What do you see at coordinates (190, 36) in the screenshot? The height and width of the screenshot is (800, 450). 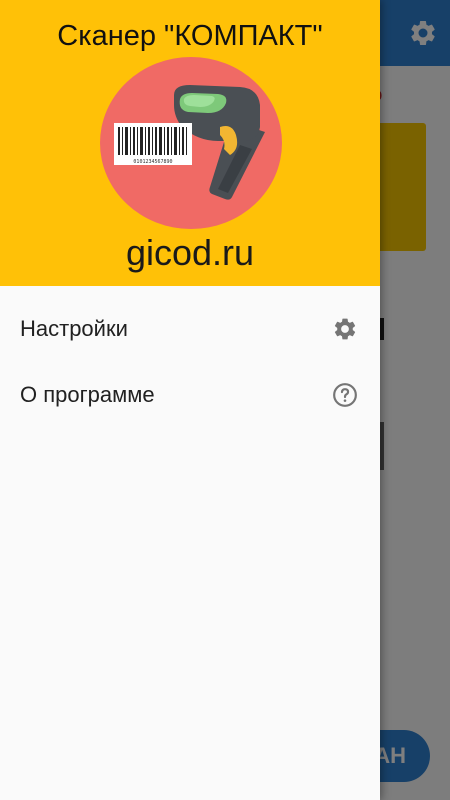 I see `app-title: Сканер "КОМПАКТ"` at bounding box center [190, 36].